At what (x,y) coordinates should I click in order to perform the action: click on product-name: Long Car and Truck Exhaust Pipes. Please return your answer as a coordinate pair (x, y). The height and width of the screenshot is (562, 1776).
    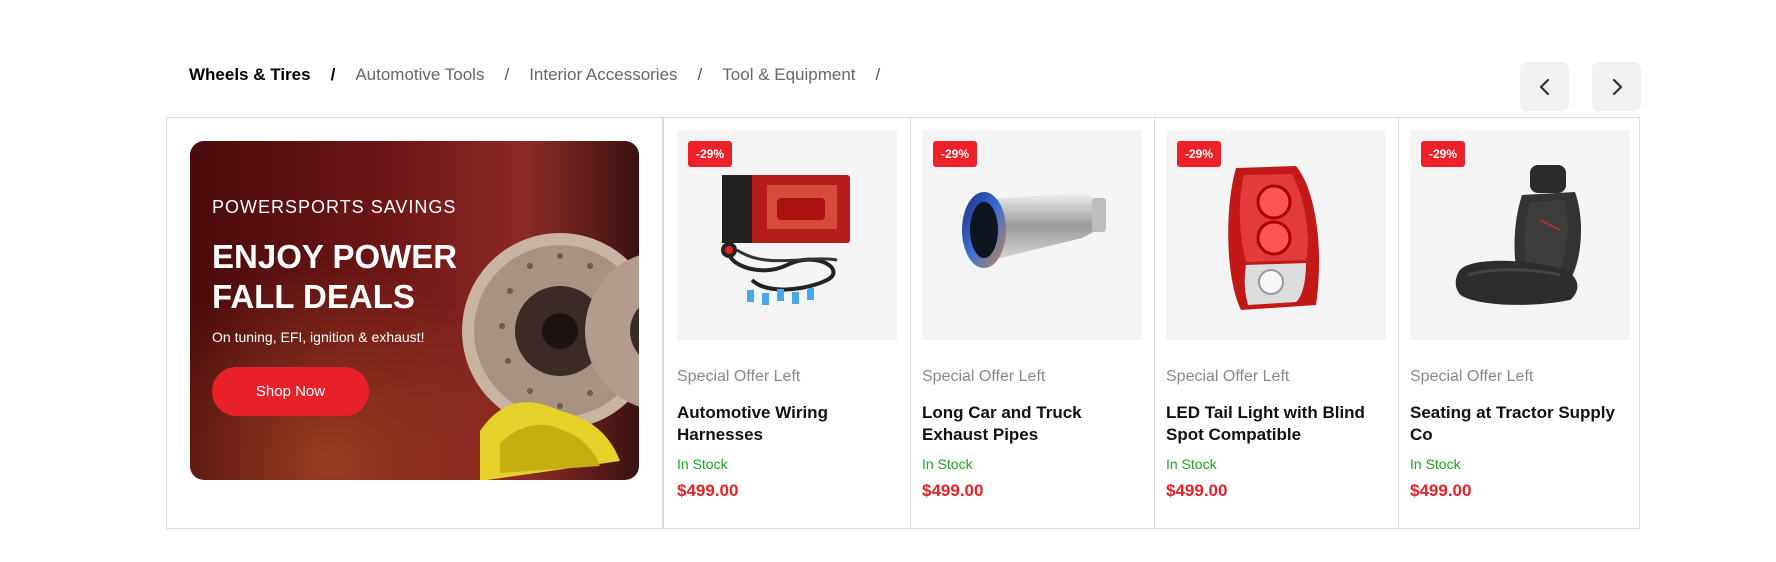
    Looking at the image, I should click on (1032, 424).